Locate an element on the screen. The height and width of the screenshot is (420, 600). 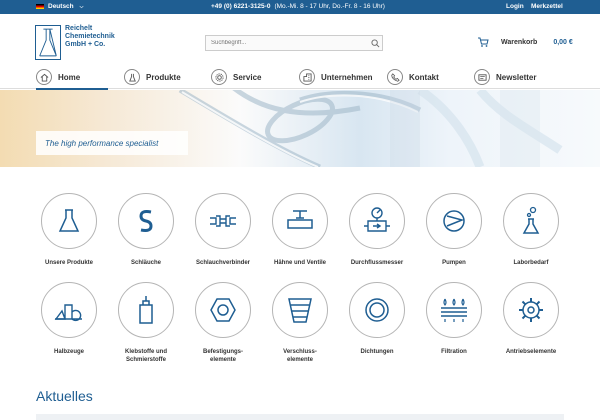
category-label: Befestigungs-elemente is located at coordinates (222, 356).